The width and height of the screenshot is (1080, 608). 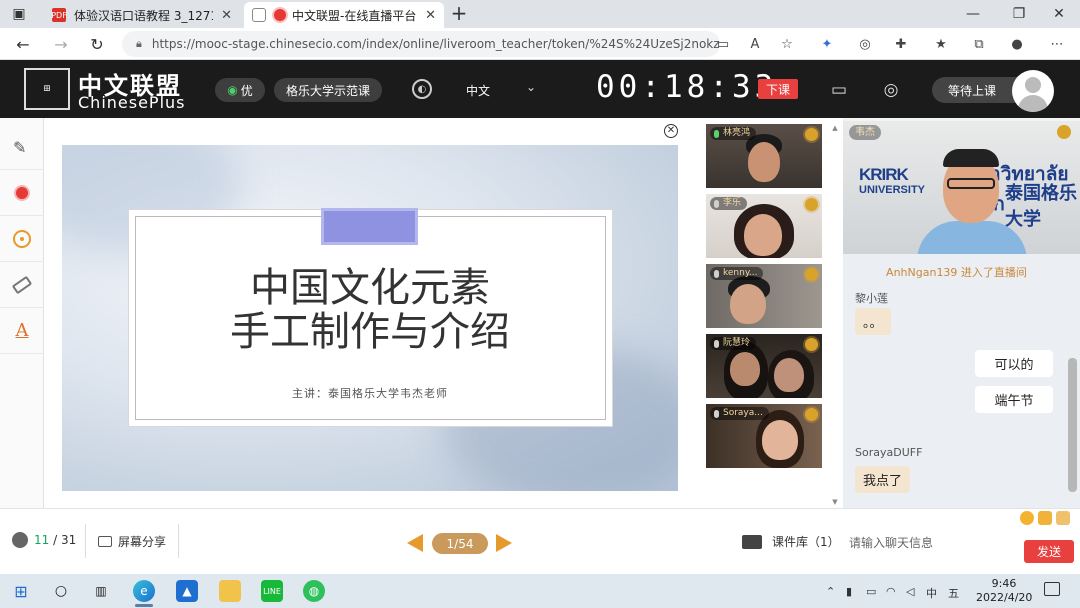 I want to click on screen-share-label: 屏幕分享, so click(x=142, y=542).